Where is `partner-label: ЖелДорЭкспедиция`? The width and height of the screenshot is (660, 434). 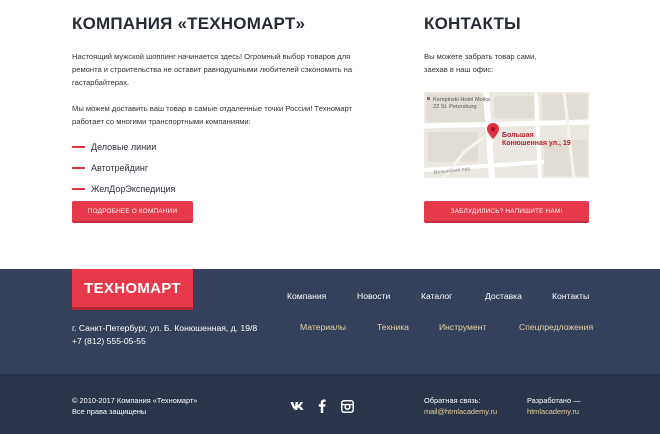
partner-label: ЖелДорЭкспедиция is located at coordinates (133, 188).